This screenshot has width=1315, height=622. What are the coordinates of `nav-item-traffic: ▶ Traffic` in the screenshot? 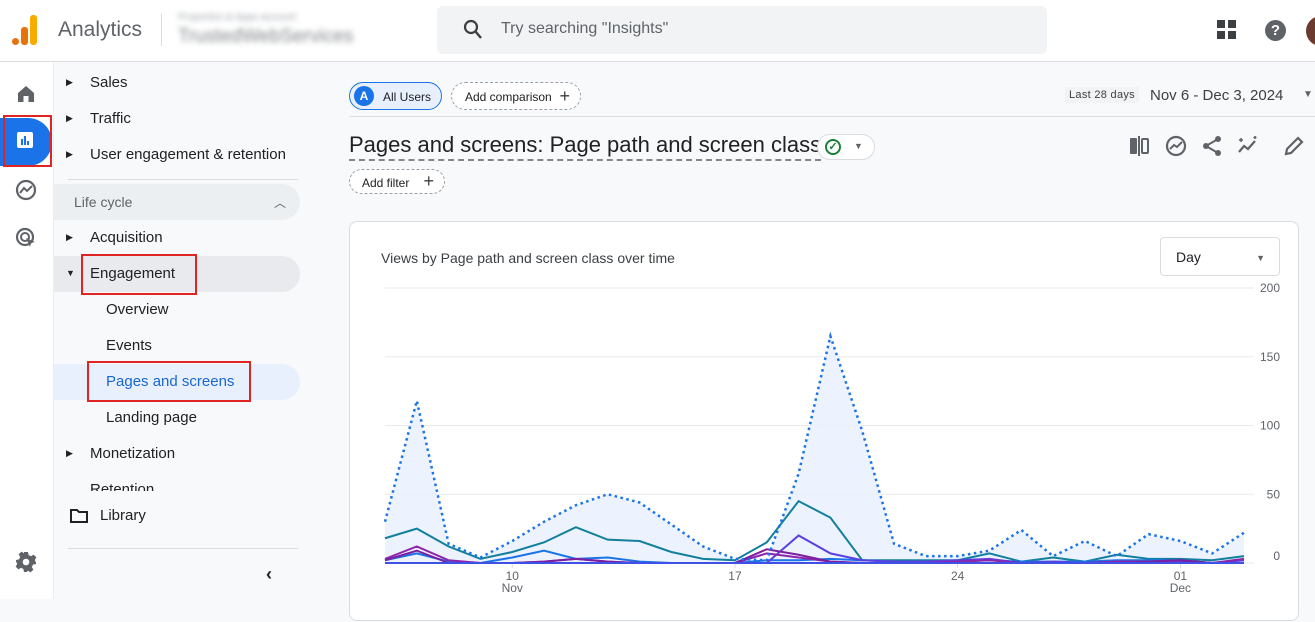 It's located at (177, 119).